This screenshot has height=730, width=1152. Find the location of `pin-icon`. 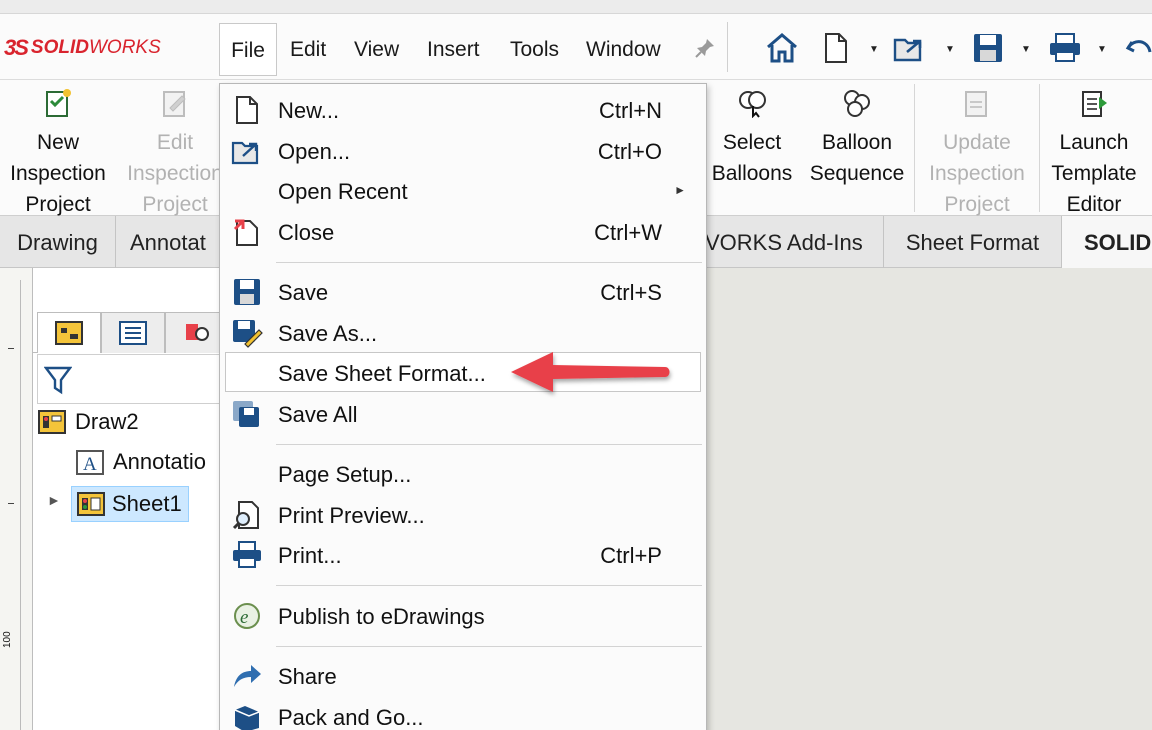

pin-icon is located at coordinates (705, 48).